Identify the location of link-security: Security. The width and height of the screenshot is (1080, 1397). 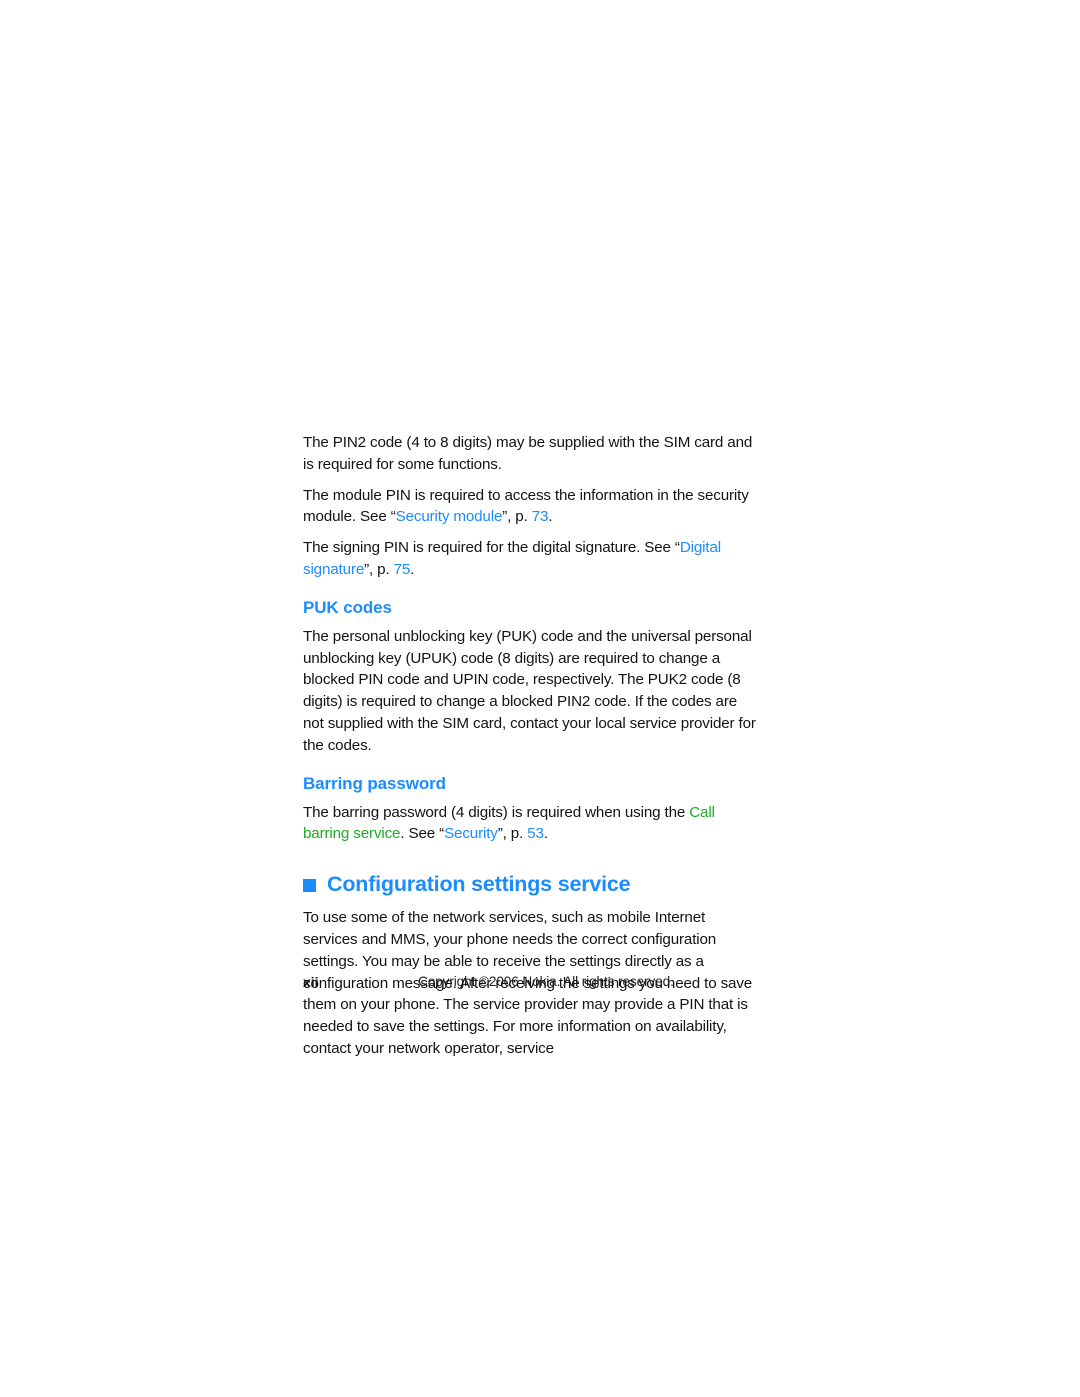
(471, 833).